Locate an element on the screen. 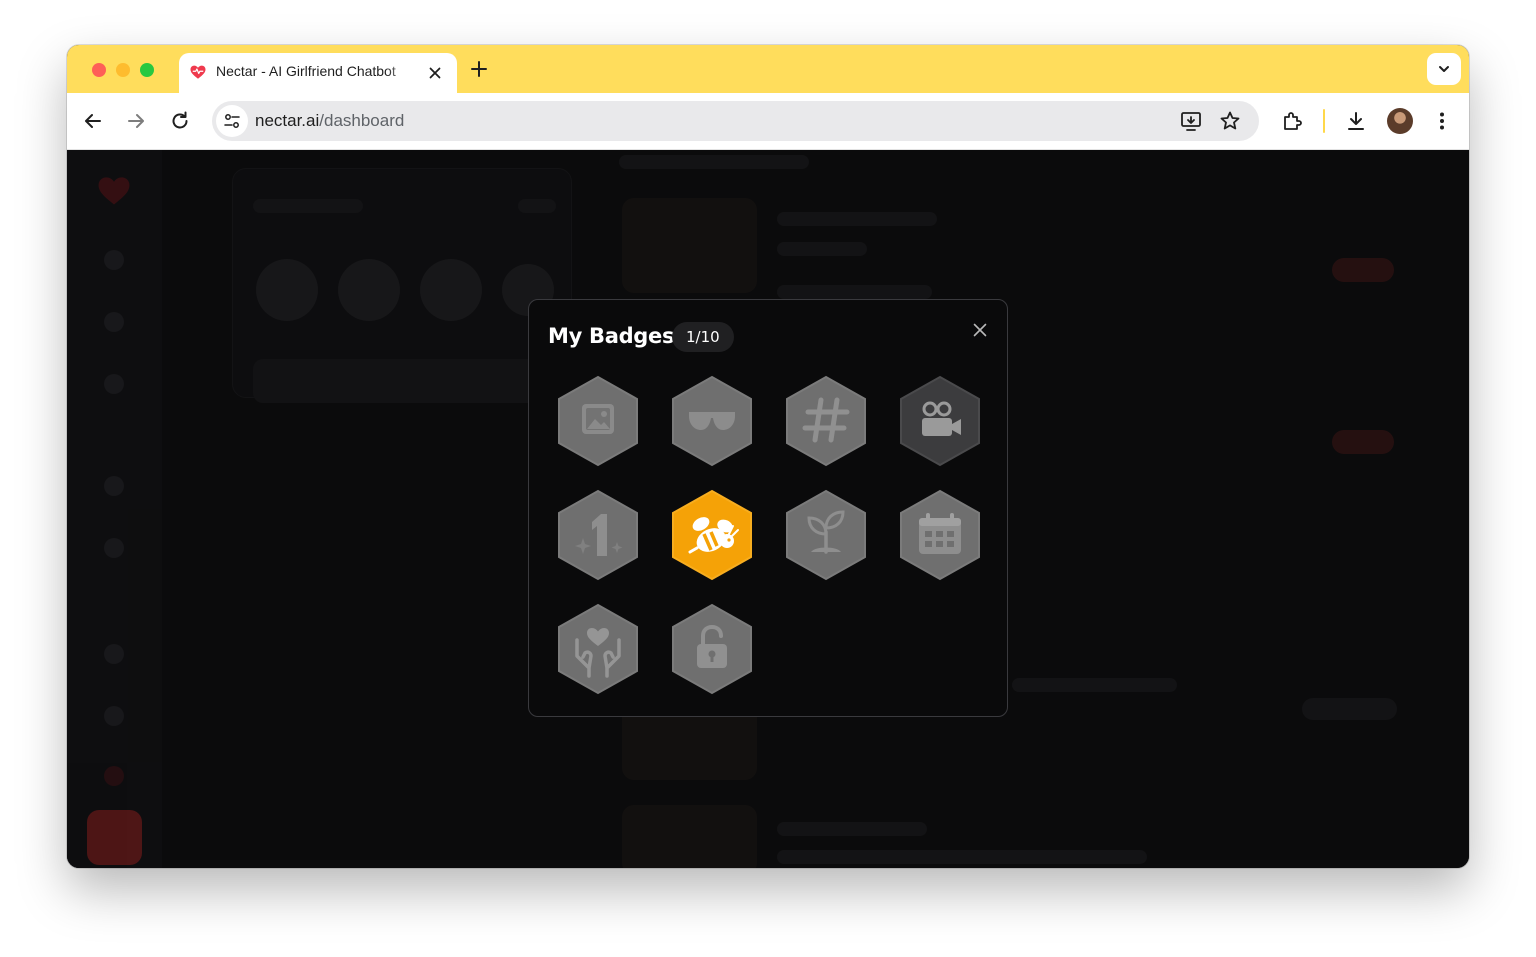  address-bar: nectar.ai/dashboard is located at coordinates (735, 121).